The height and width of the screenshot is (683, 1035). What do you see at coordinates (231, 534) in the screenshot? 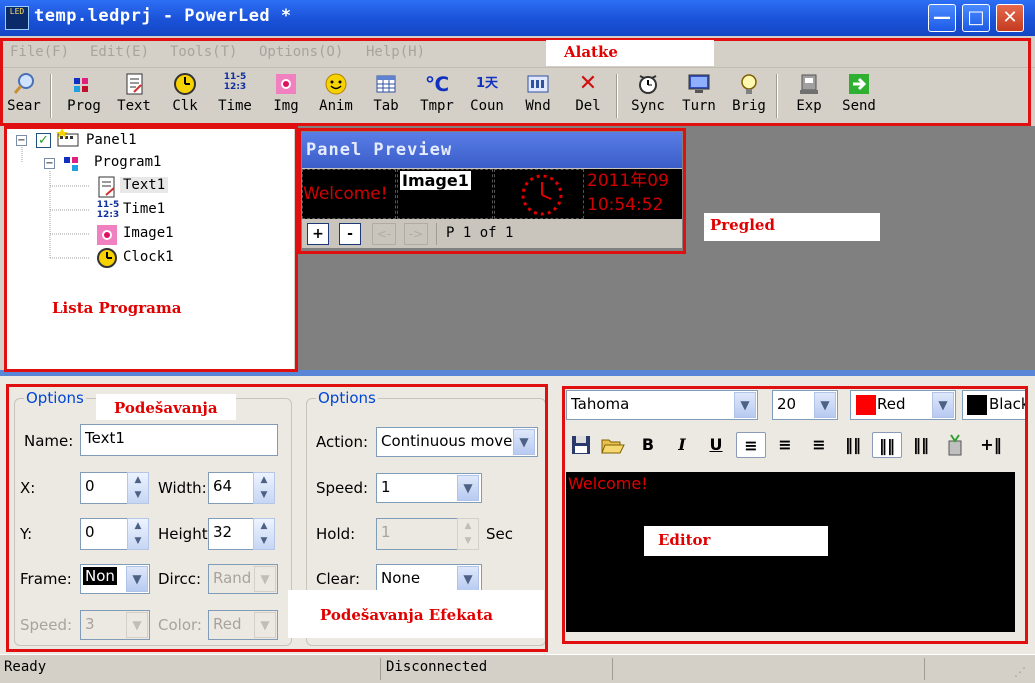
I see `height-input: 32` at bounding box center [231, 534].